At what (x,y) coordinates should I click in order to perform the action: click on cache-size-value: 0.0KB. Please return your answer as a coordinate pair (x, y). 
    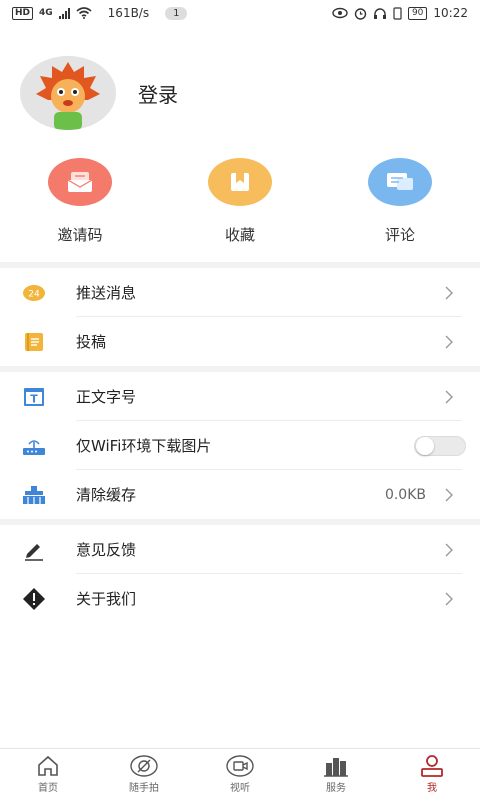
    Looking at the image, I should click on (405, 494).